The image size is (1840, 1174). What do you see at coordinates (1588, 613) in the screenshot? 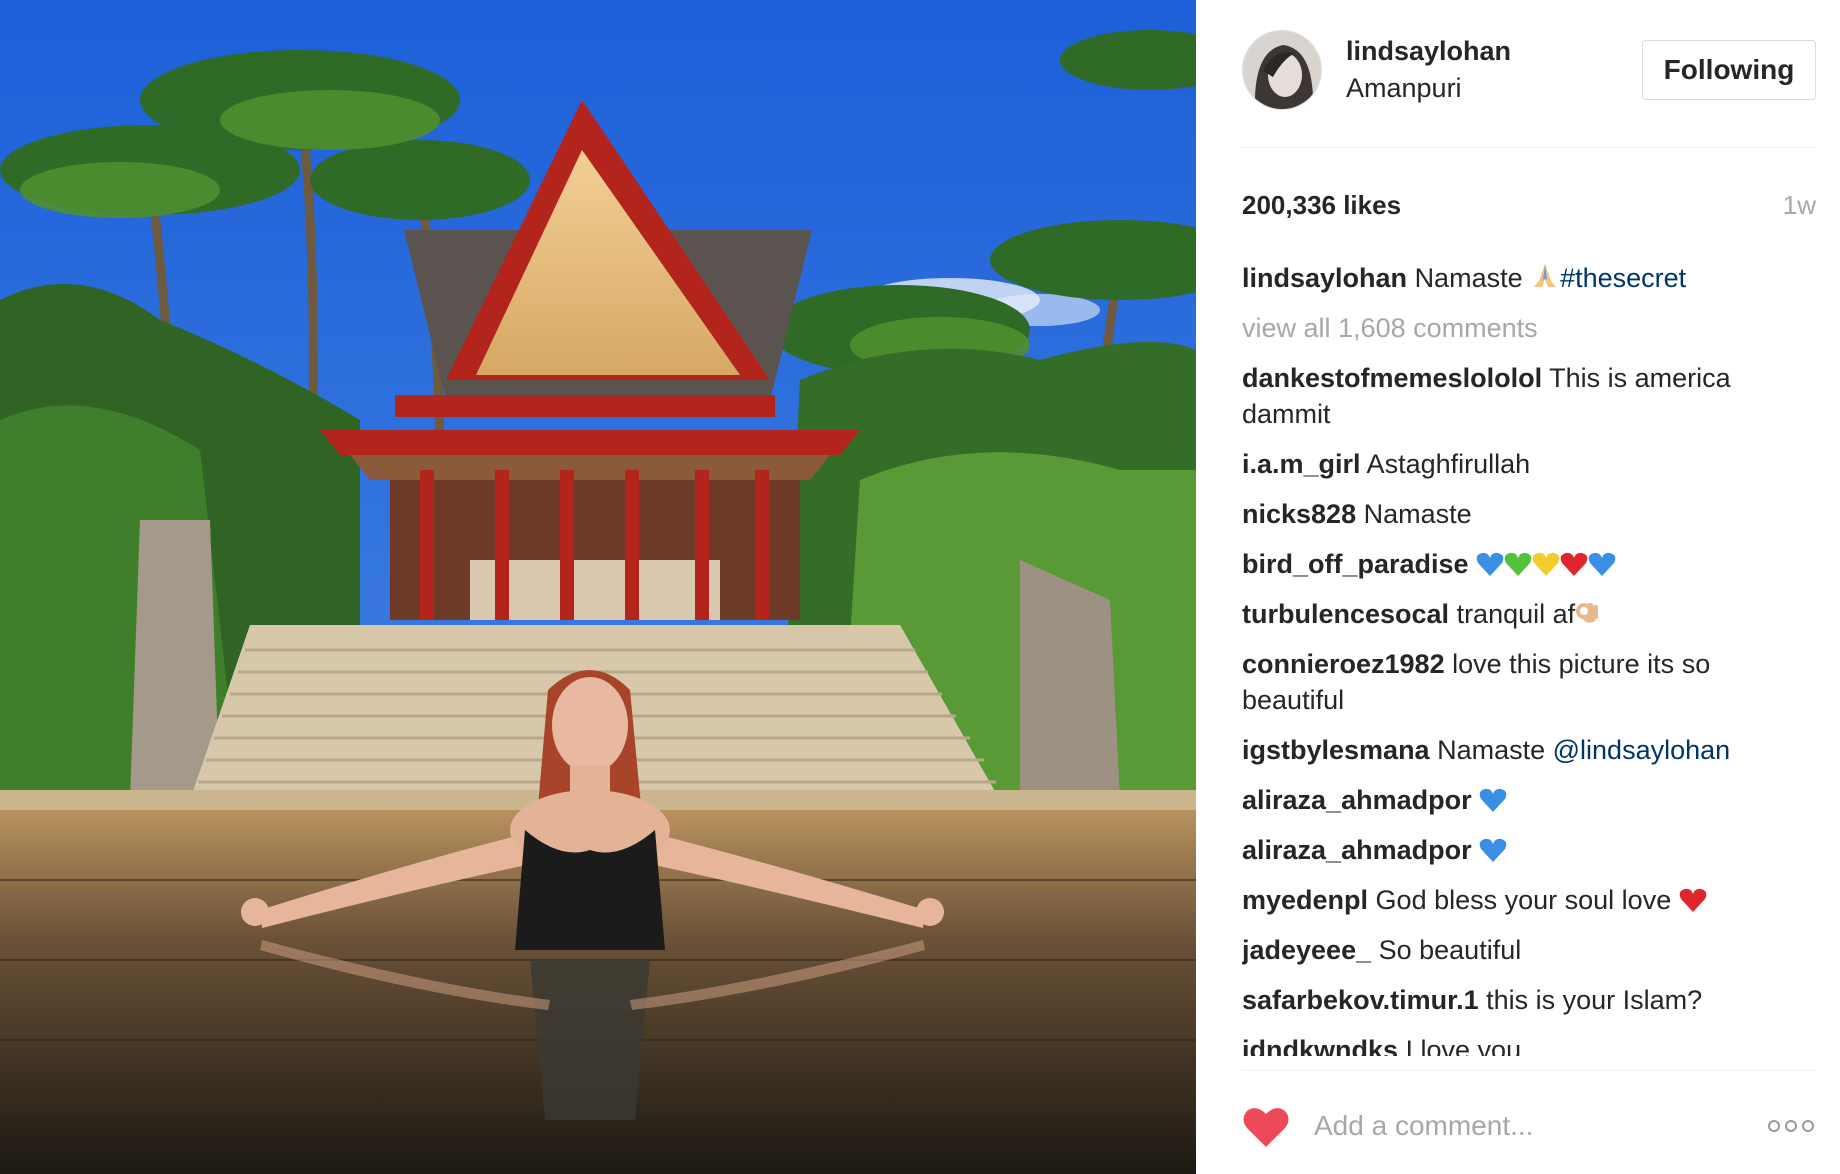
I see `ok-hand-emoji` at bounding box center [1588, 613].